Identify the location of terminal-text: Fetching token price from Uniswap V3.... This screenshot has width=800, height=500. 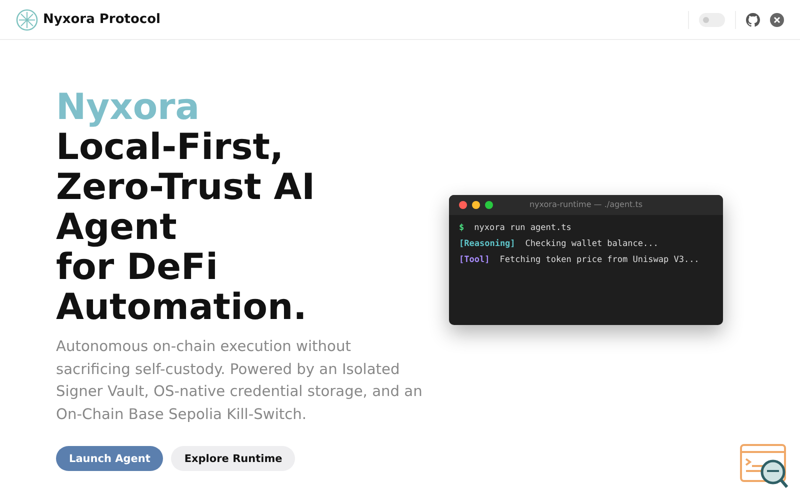
(600, 259).